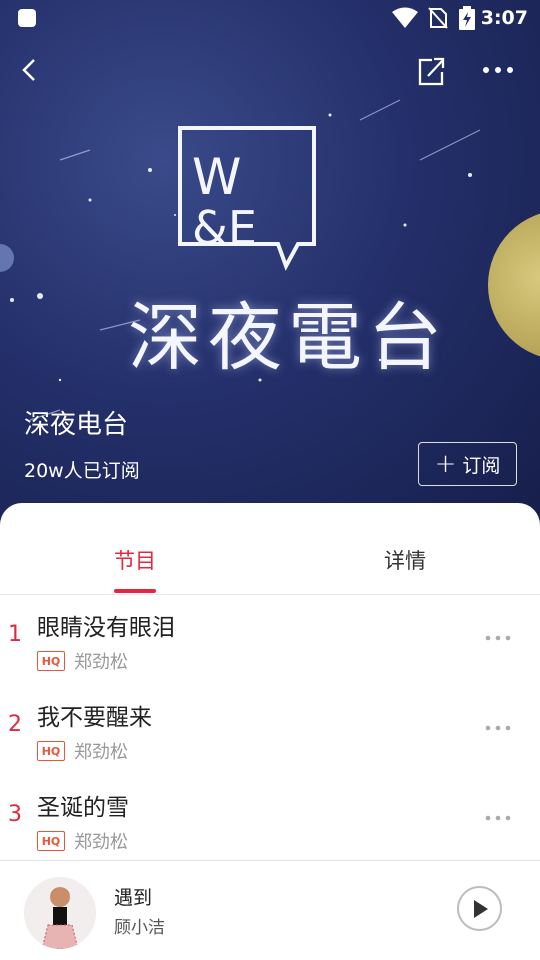 This screenshot has width=540, height=960. I want to click on plus-icon: +, so click(445, 464).